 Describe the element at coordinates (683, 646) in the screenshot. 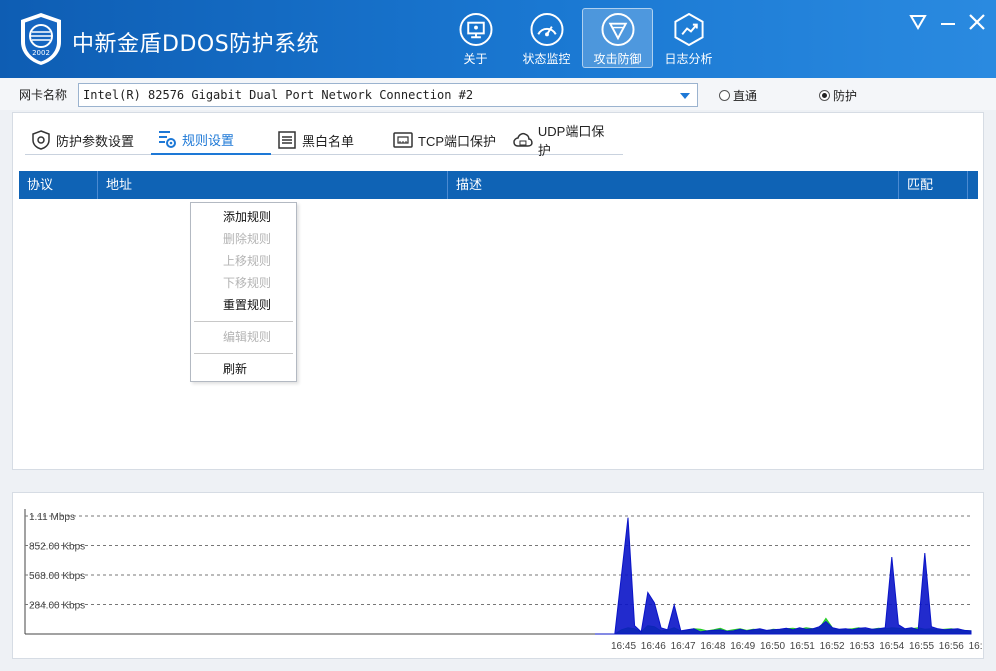

I see `x-tick-label: 16:47` at that location.